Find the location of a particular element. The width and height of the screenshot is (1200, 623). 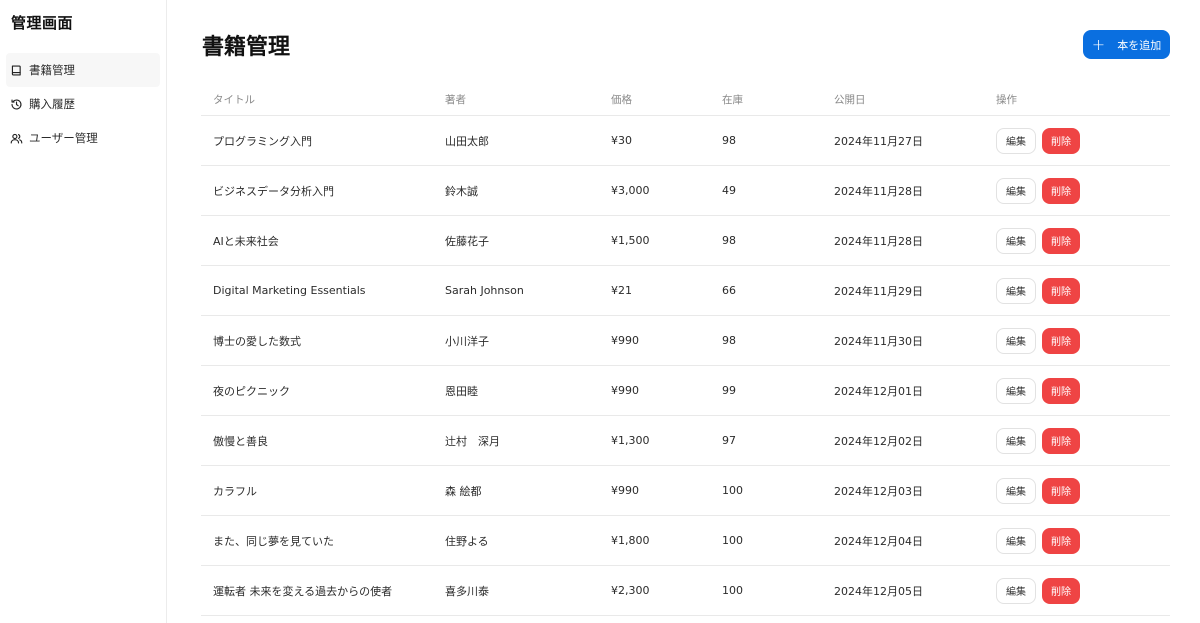

add-book-button-label: 本を追加 is located at coordinates (1139, 45).